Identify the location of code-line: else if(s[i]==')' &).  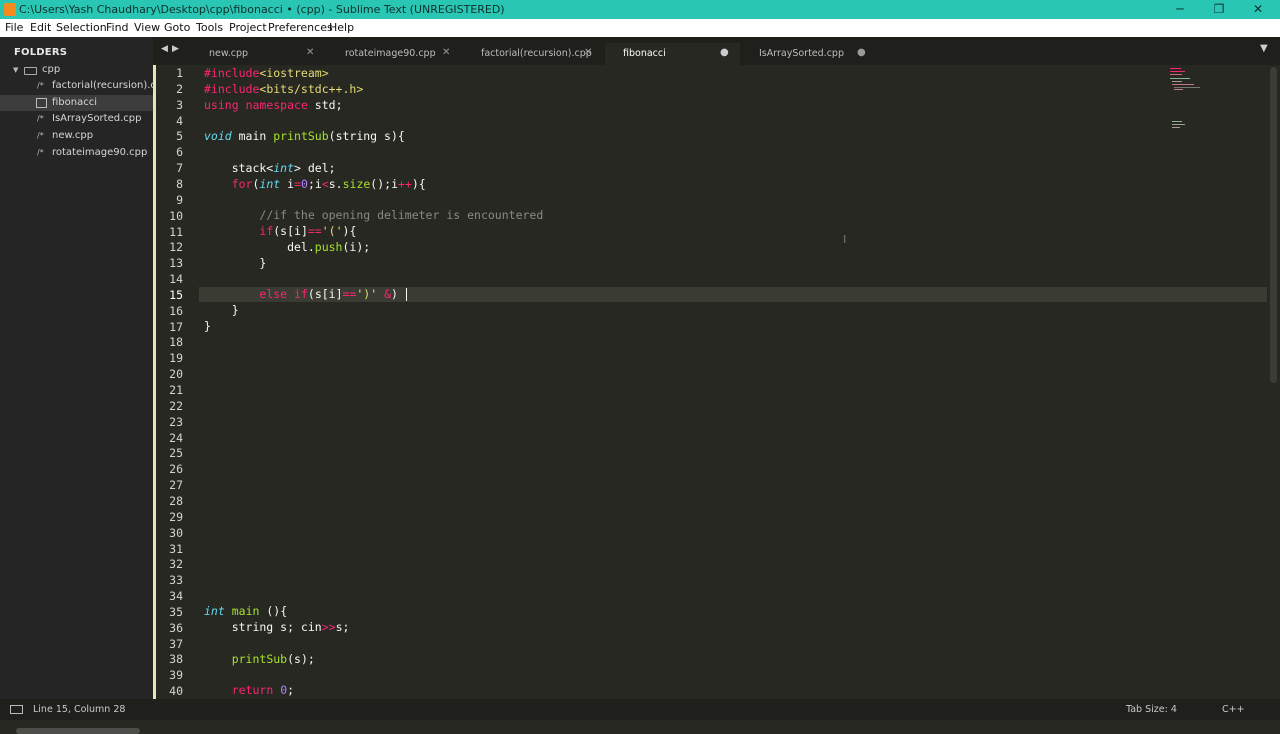
(328, 294).